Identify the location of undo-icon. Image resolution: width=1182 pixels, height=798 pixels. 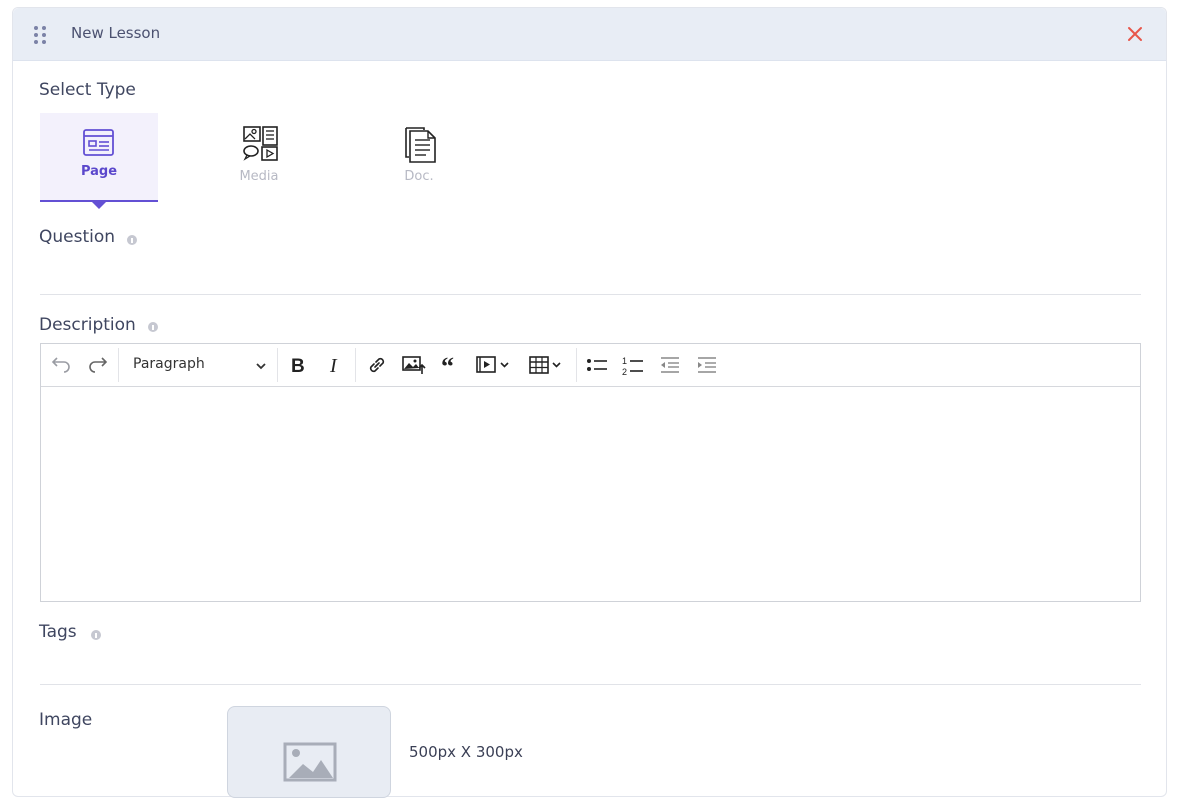
(62, 365).